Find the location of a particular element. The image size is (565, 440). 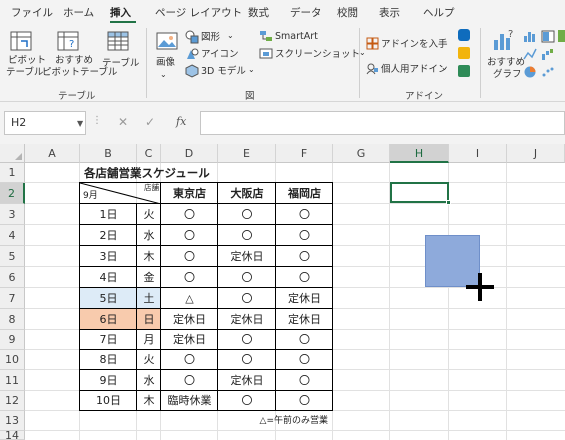

tab-review: 校閲 is located at coordinates (347, 12).